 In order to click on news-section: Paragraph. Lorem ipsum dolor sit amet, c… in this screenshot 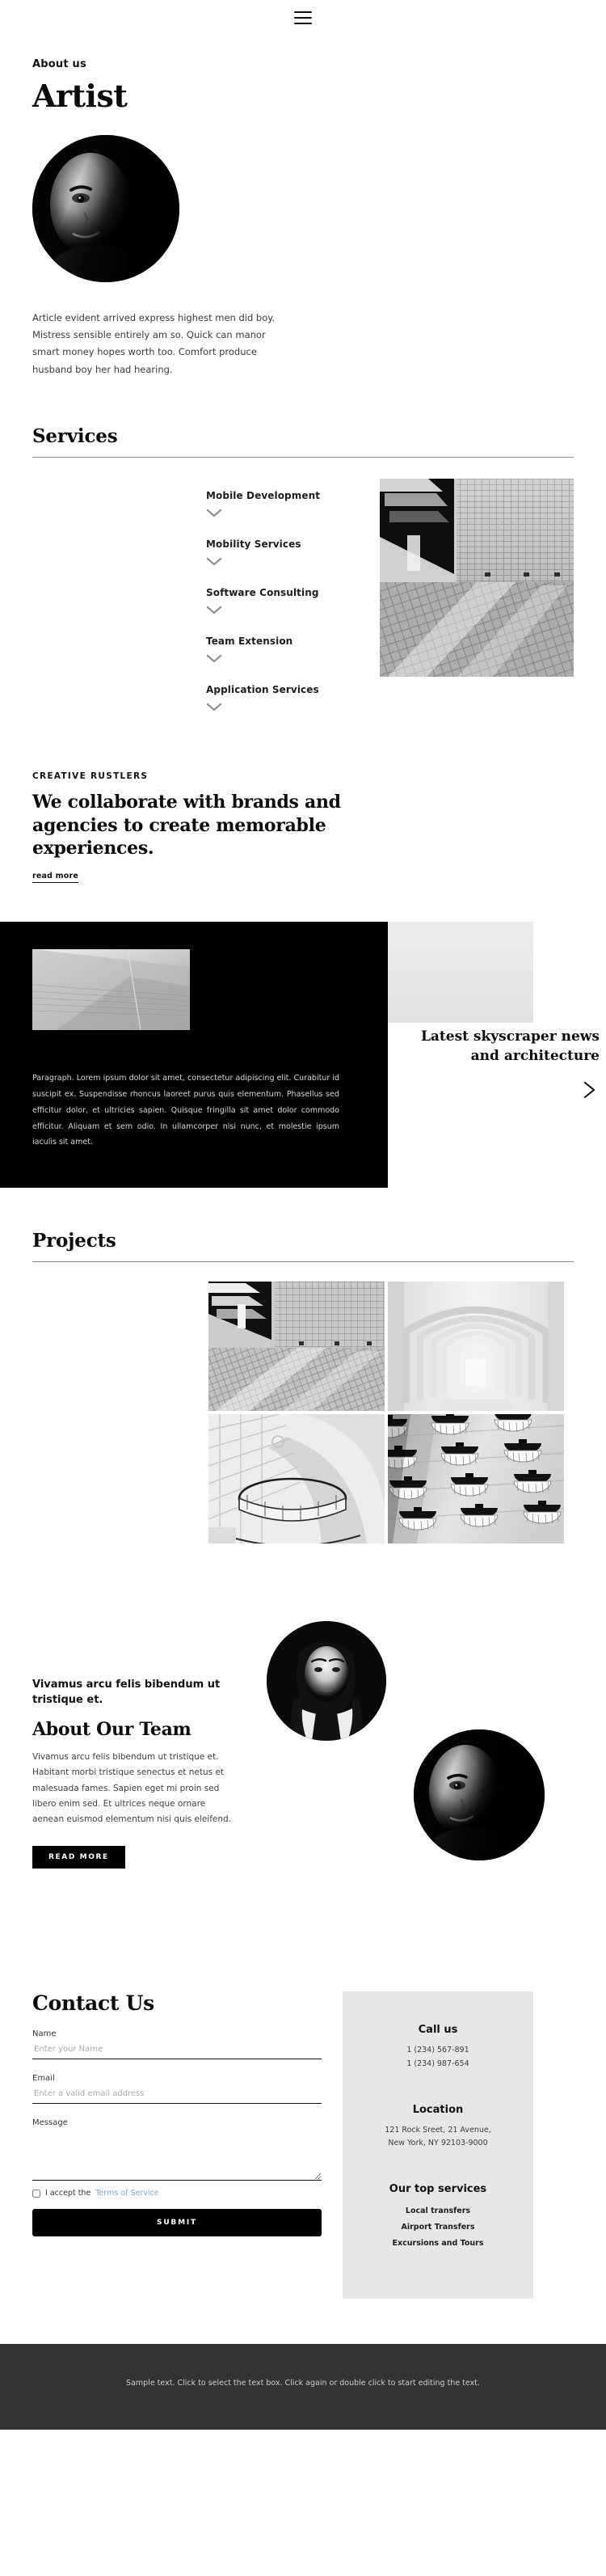, I will do `click(303, 1055)`.